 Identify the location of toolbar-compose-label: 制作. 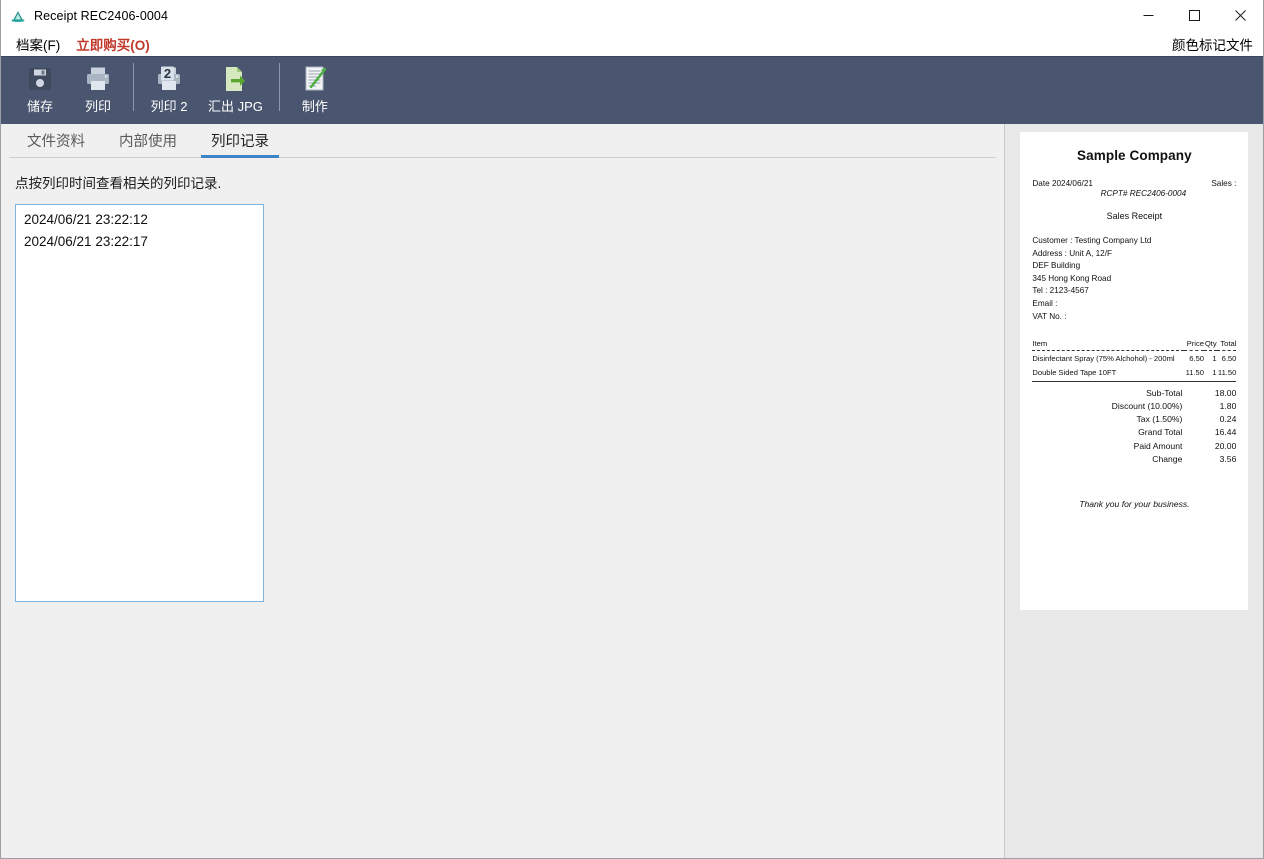
(314, 106).